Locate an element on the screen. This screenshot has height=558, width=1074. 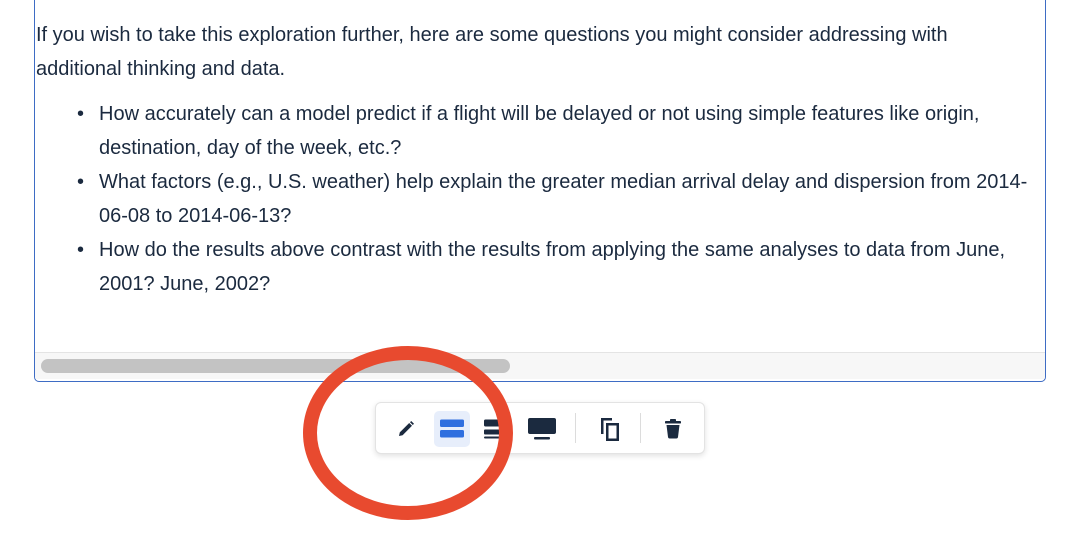
trash-icon is located at coordinates (673, 429).